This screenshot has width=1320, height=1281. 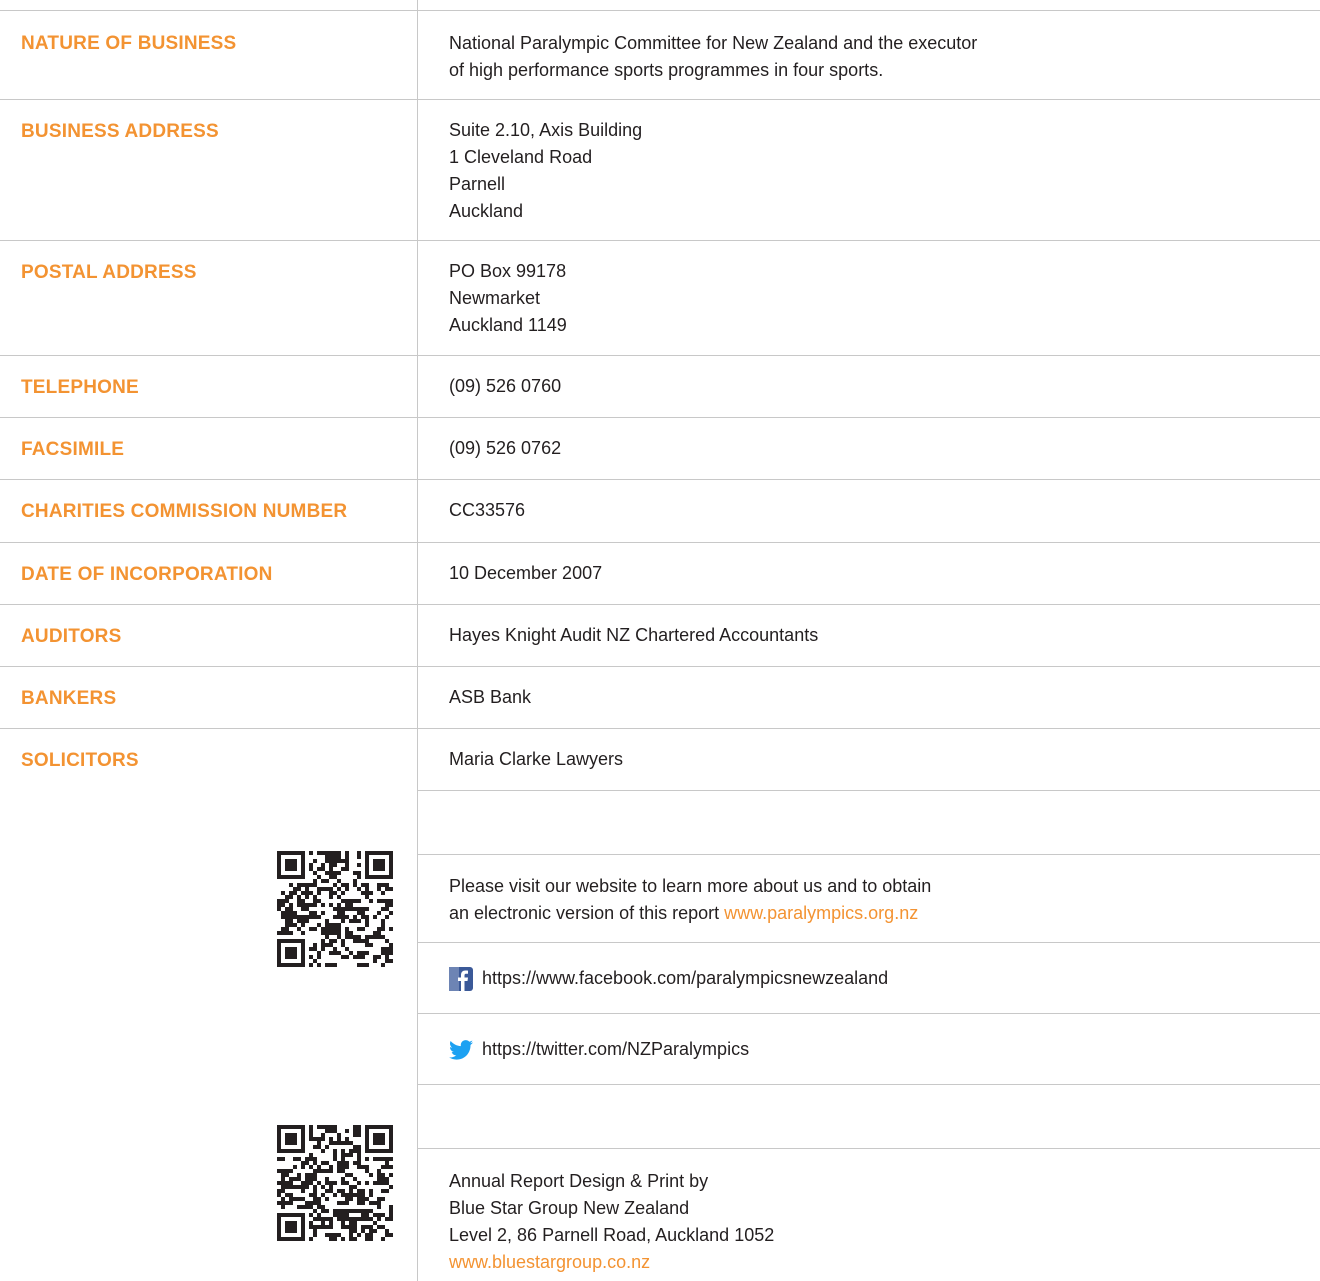 I want to click on row-value: (09) 526 0762, so click(x=505, y=448).